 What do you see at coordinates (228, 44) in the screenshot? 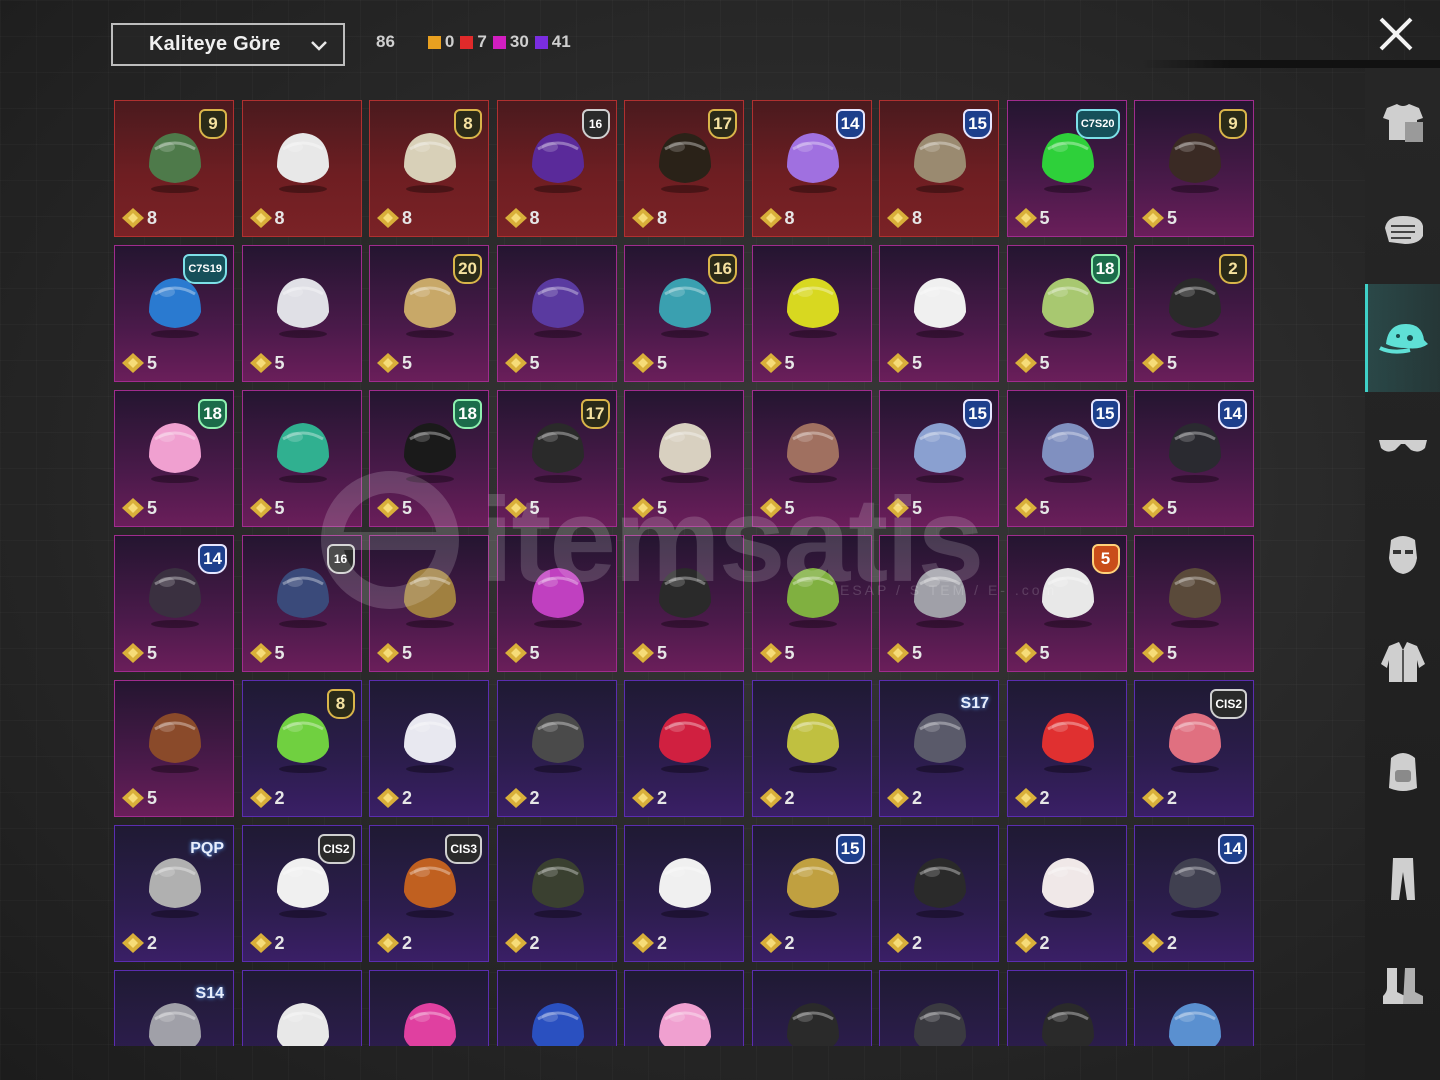
I see `sort-dropdown: Kaliteye Göre` at bounding box center [228, 44].